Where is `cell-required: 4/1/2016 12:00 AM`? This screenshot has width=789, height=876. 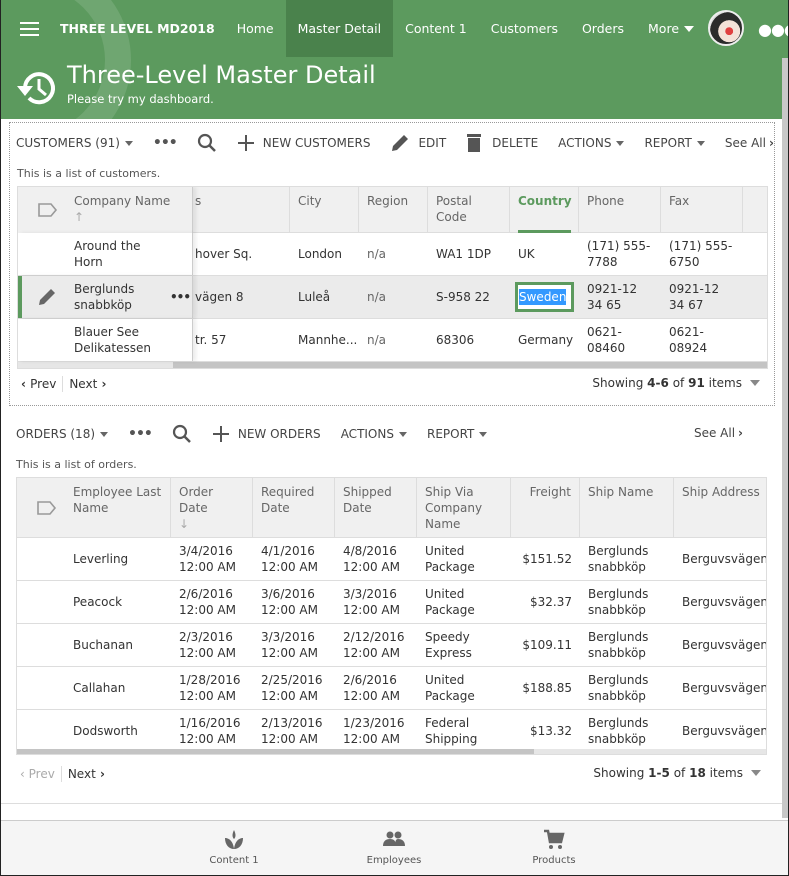
cell-required: 4/1/2016 12:00 AM is located at coordinates (294, 559).